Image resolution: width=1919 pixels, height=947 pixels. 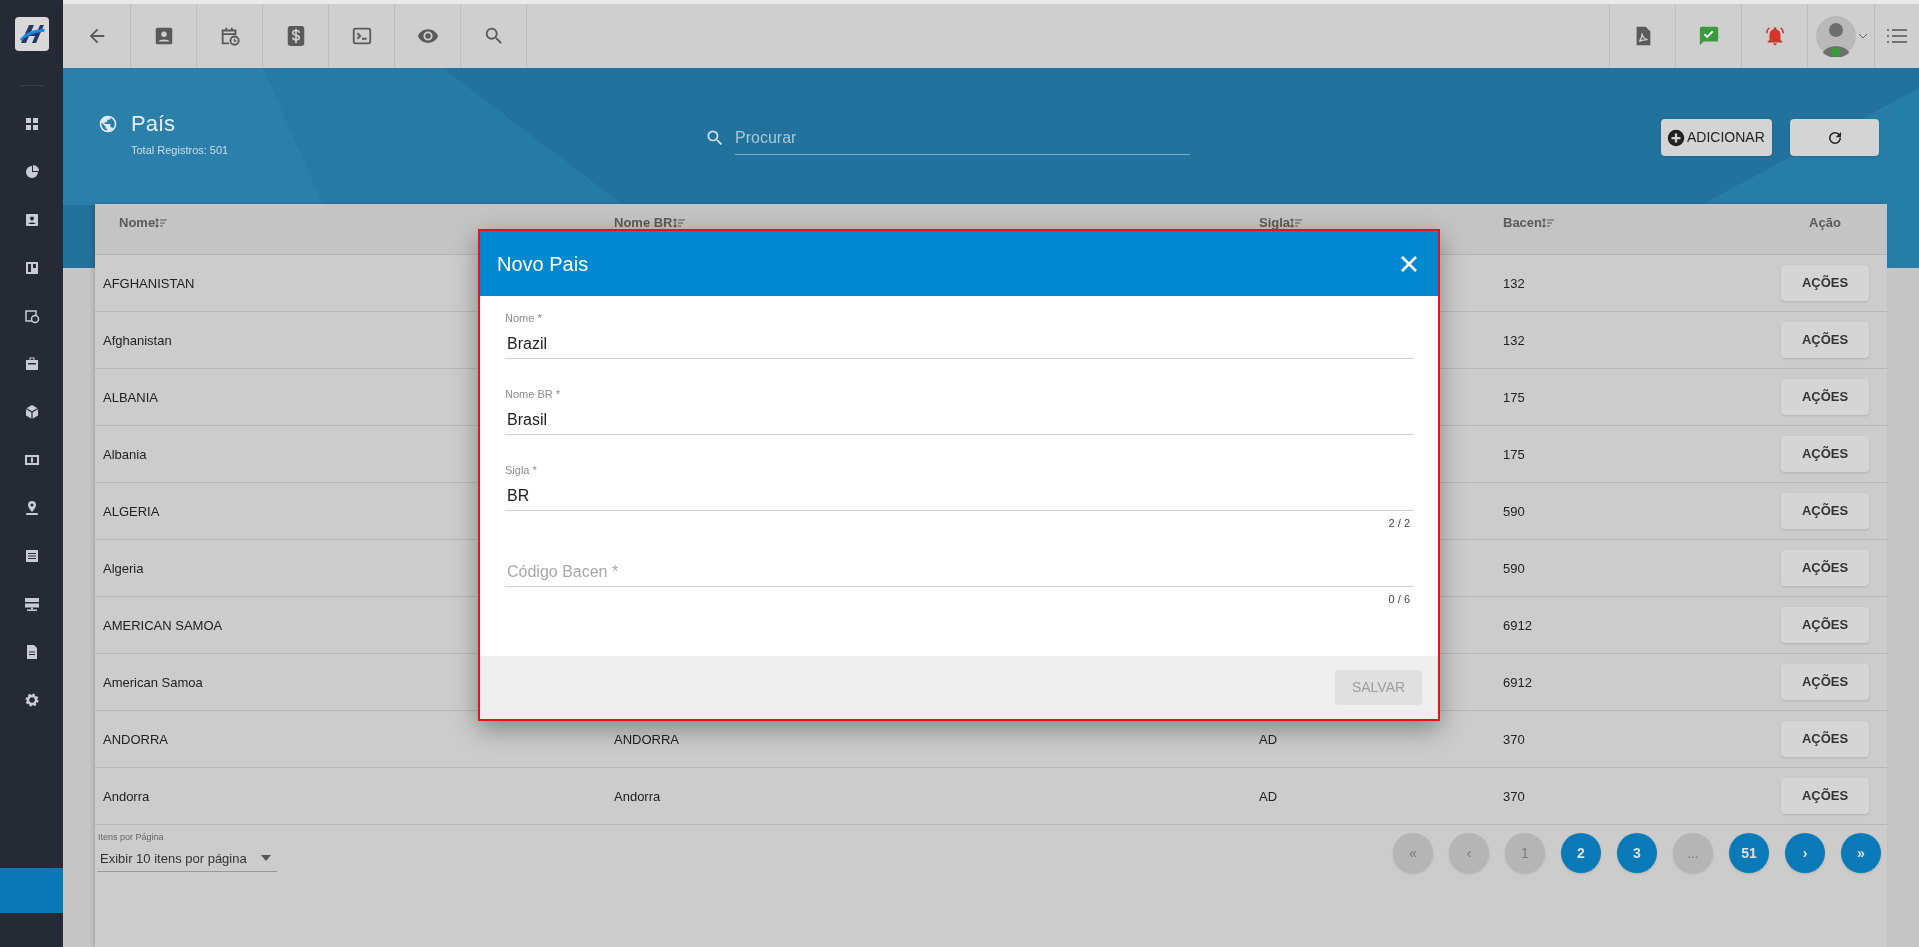 What do you see at coordinates (1409, 263) in the screenshot?
I see `close-icon` at bounding box center [1409, 263].